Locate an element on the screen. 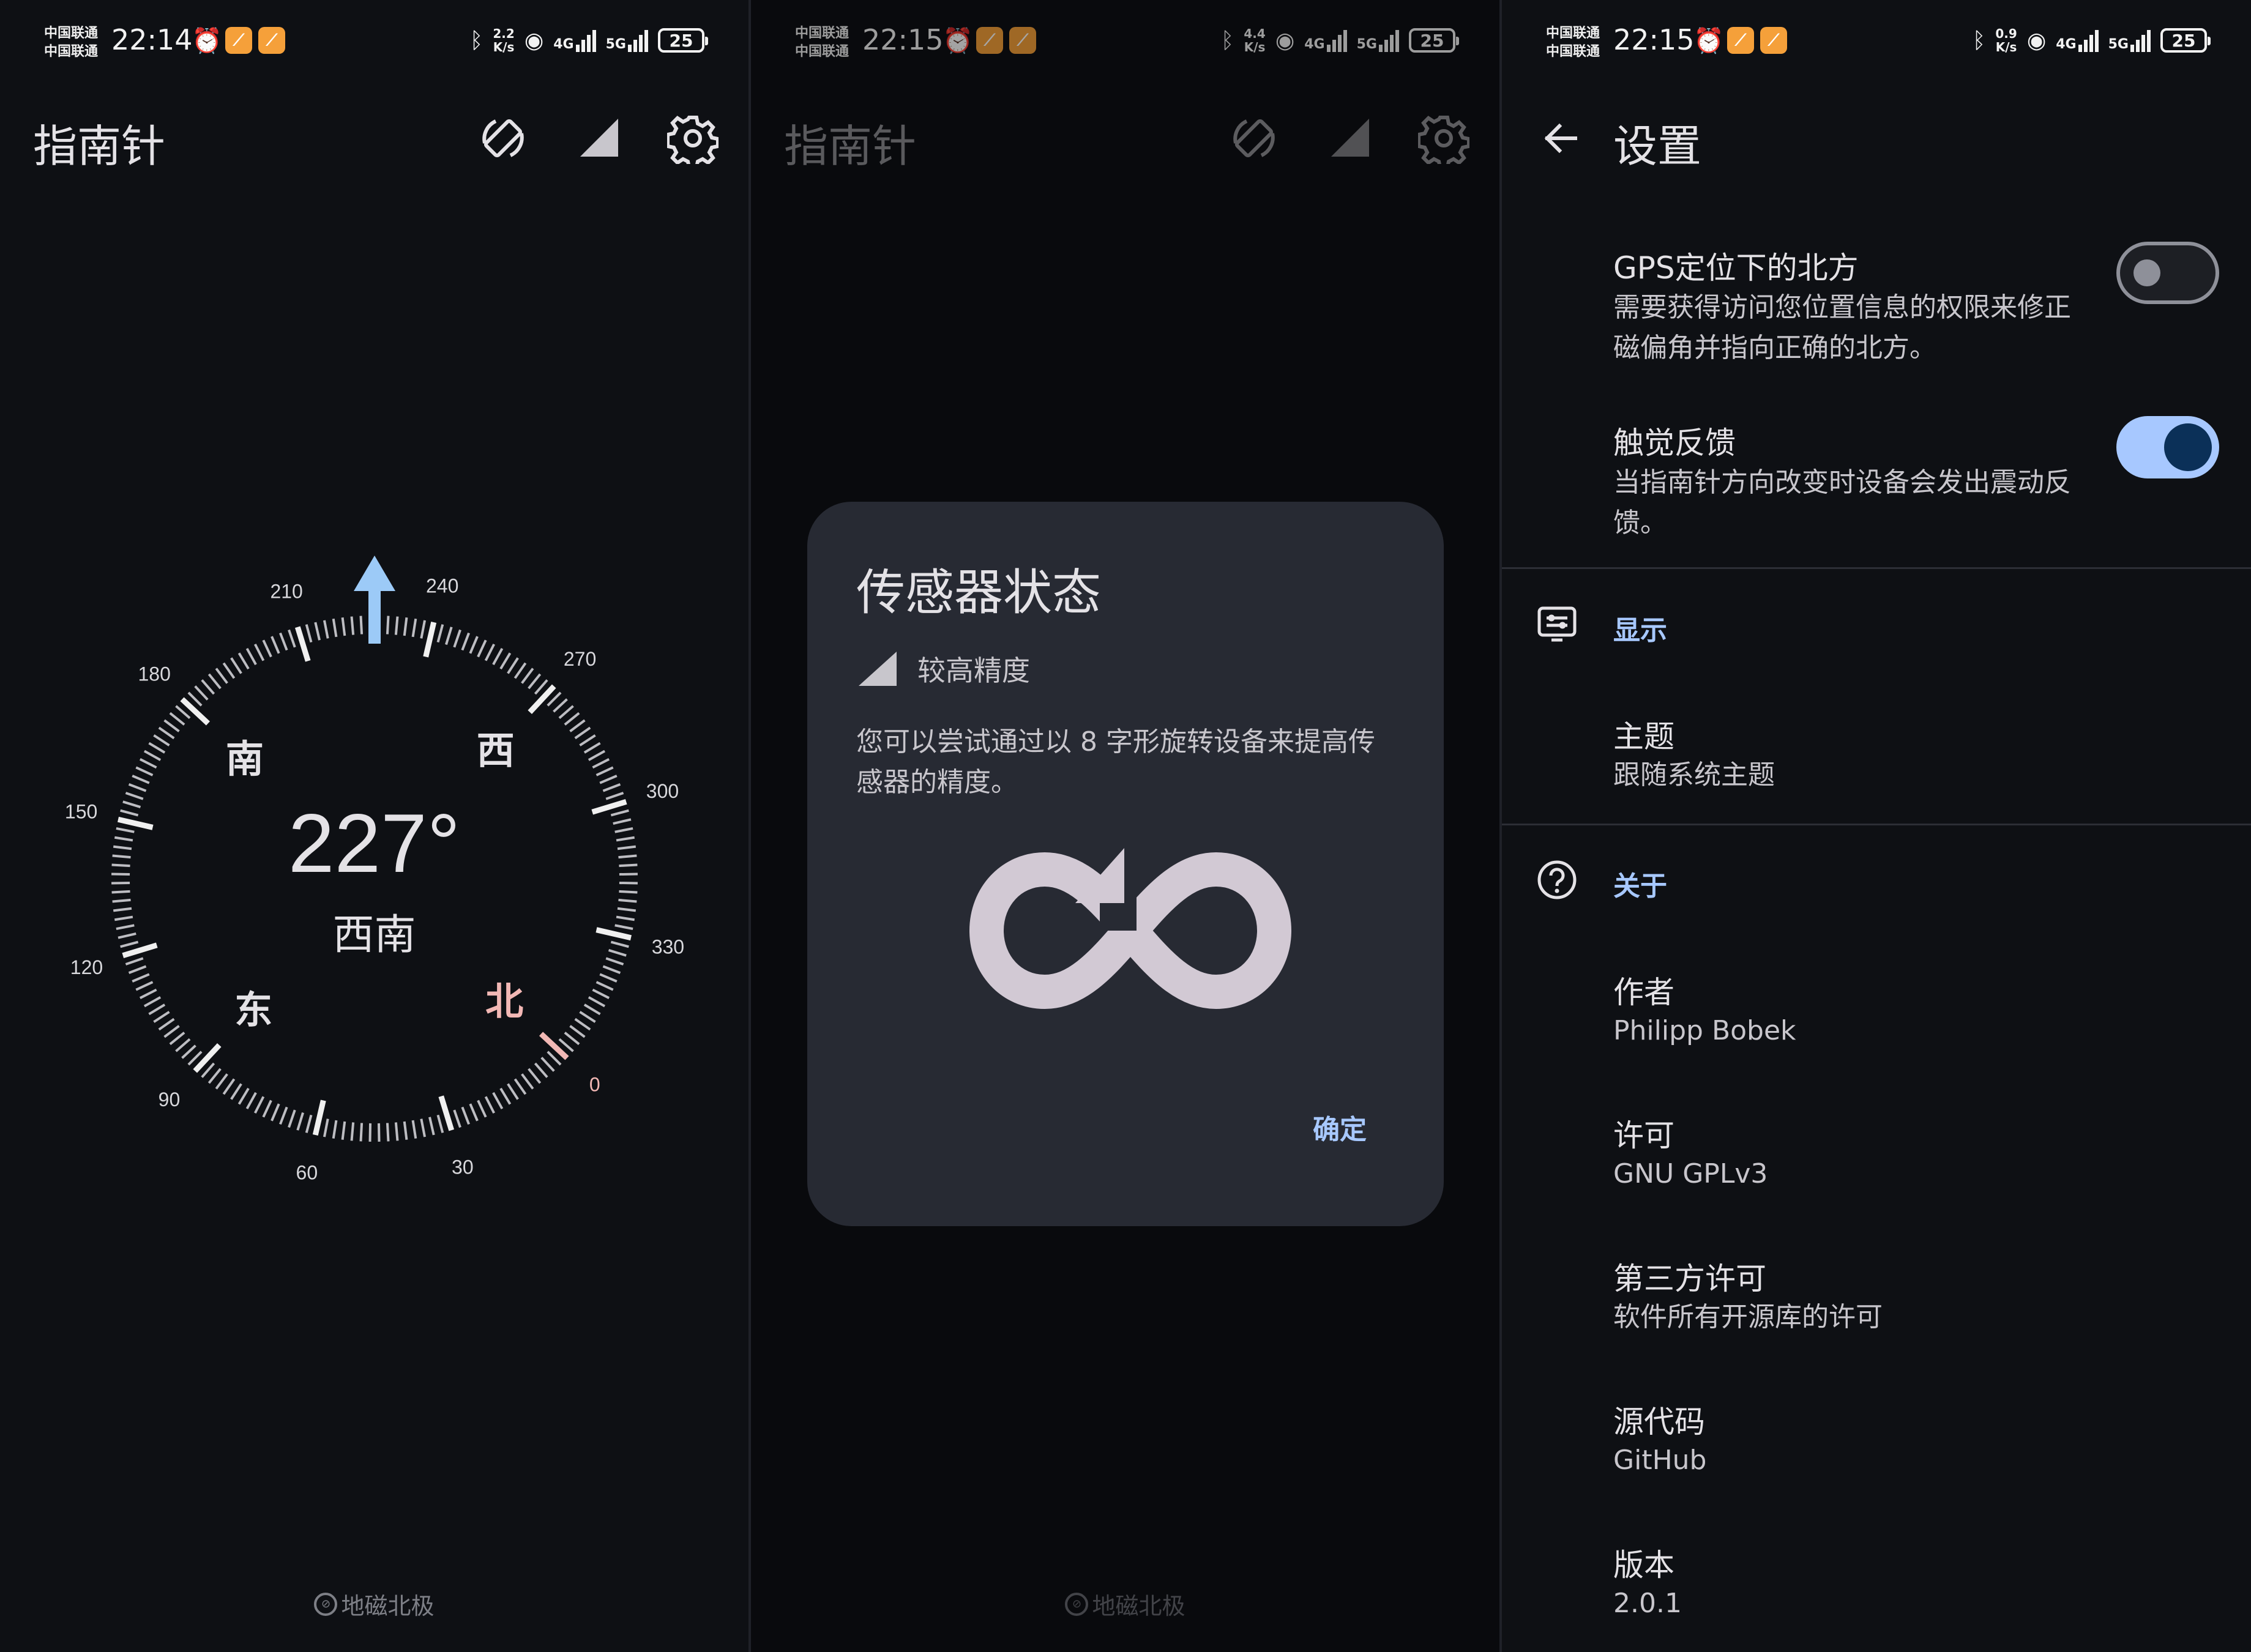 The image size is (2251, 1652). accuracy-label: 较高精度 is located at coordinates (973, 670).